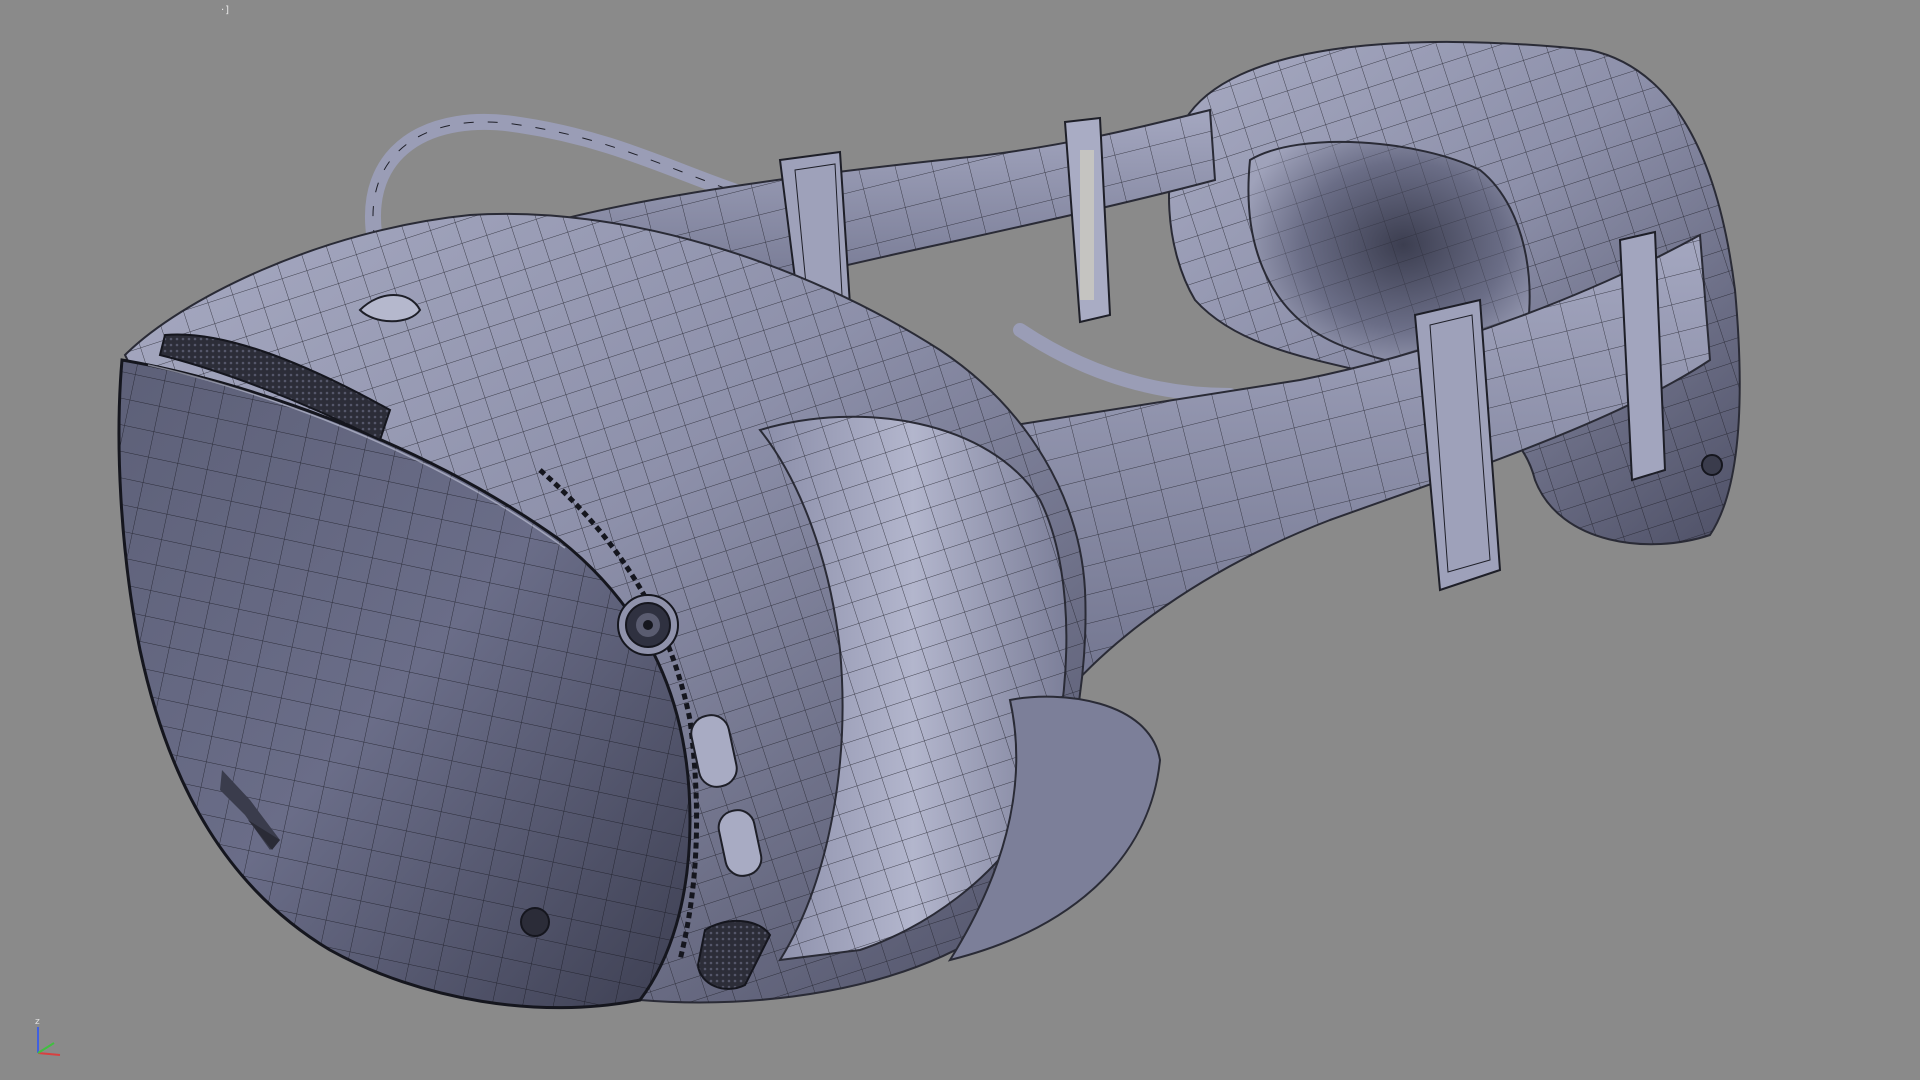 This screenshot has width=1920, height=1080. I want to click on camera-lens-icon, so click(648, 625).